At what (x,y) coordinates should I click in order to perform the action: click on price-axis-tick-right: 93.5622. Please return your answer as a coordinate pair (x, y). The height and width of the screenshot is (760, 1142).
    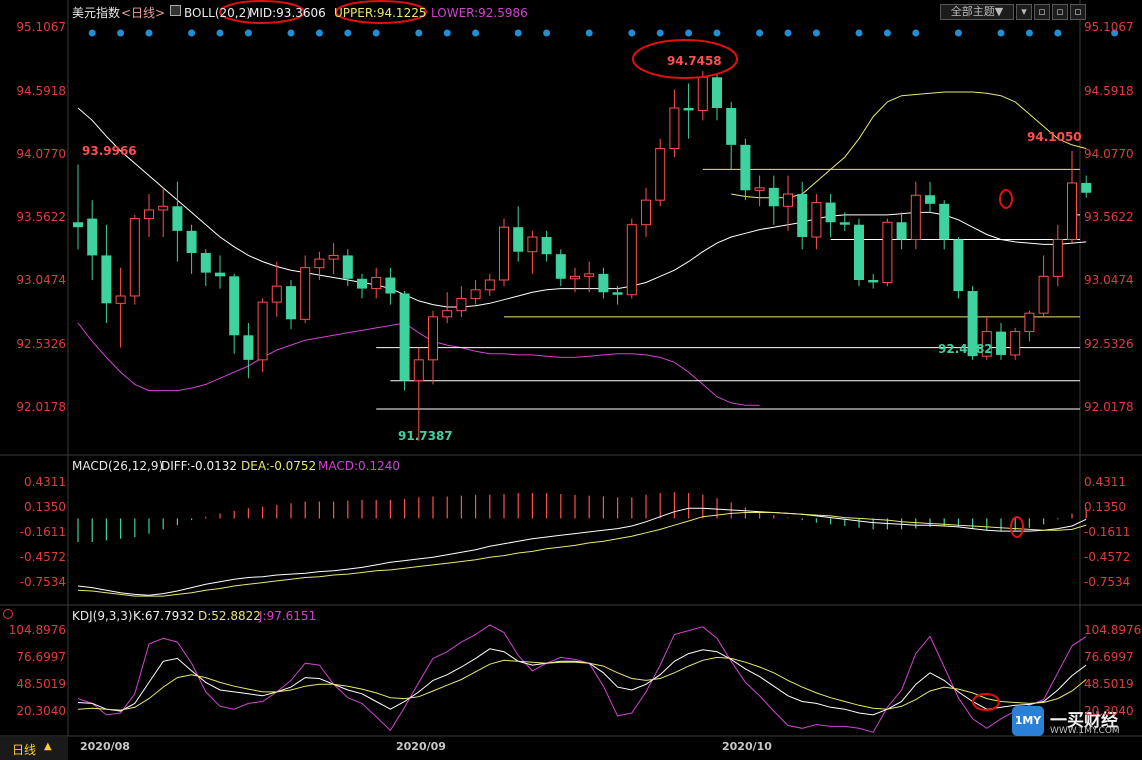
    Looking at the image, I should click on (1109, 217).